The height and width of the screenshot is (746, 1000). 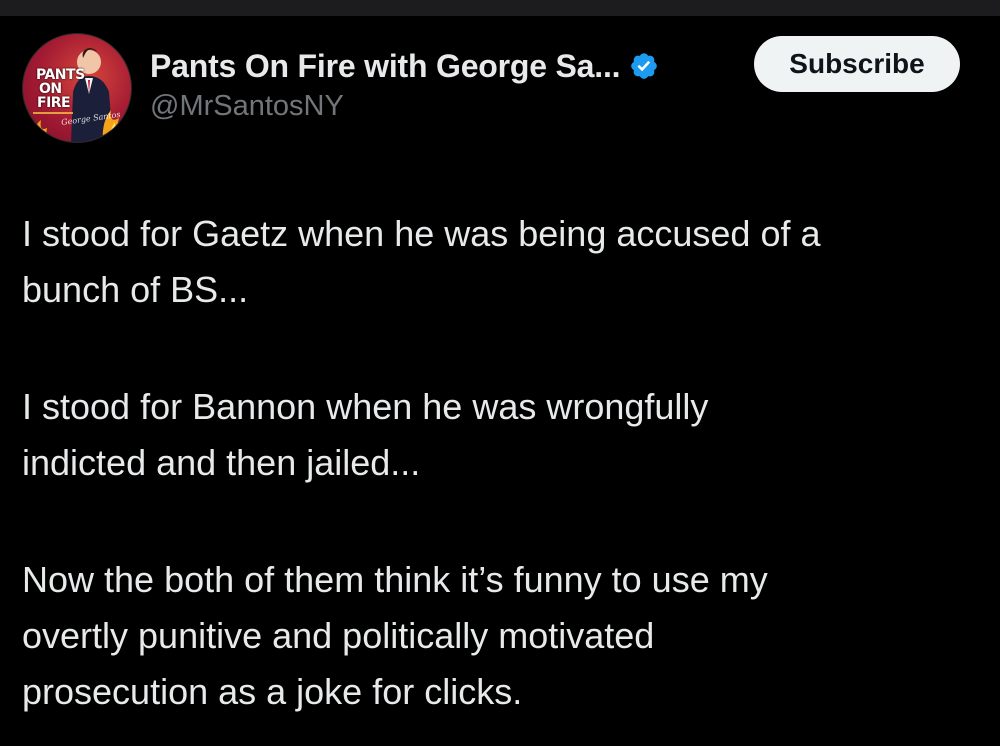 What do you see at coordinates (77, 88) in the screenshot?
I see `avatar: PANTS ON FIRE George Santos` at bounding box center [77, 88].